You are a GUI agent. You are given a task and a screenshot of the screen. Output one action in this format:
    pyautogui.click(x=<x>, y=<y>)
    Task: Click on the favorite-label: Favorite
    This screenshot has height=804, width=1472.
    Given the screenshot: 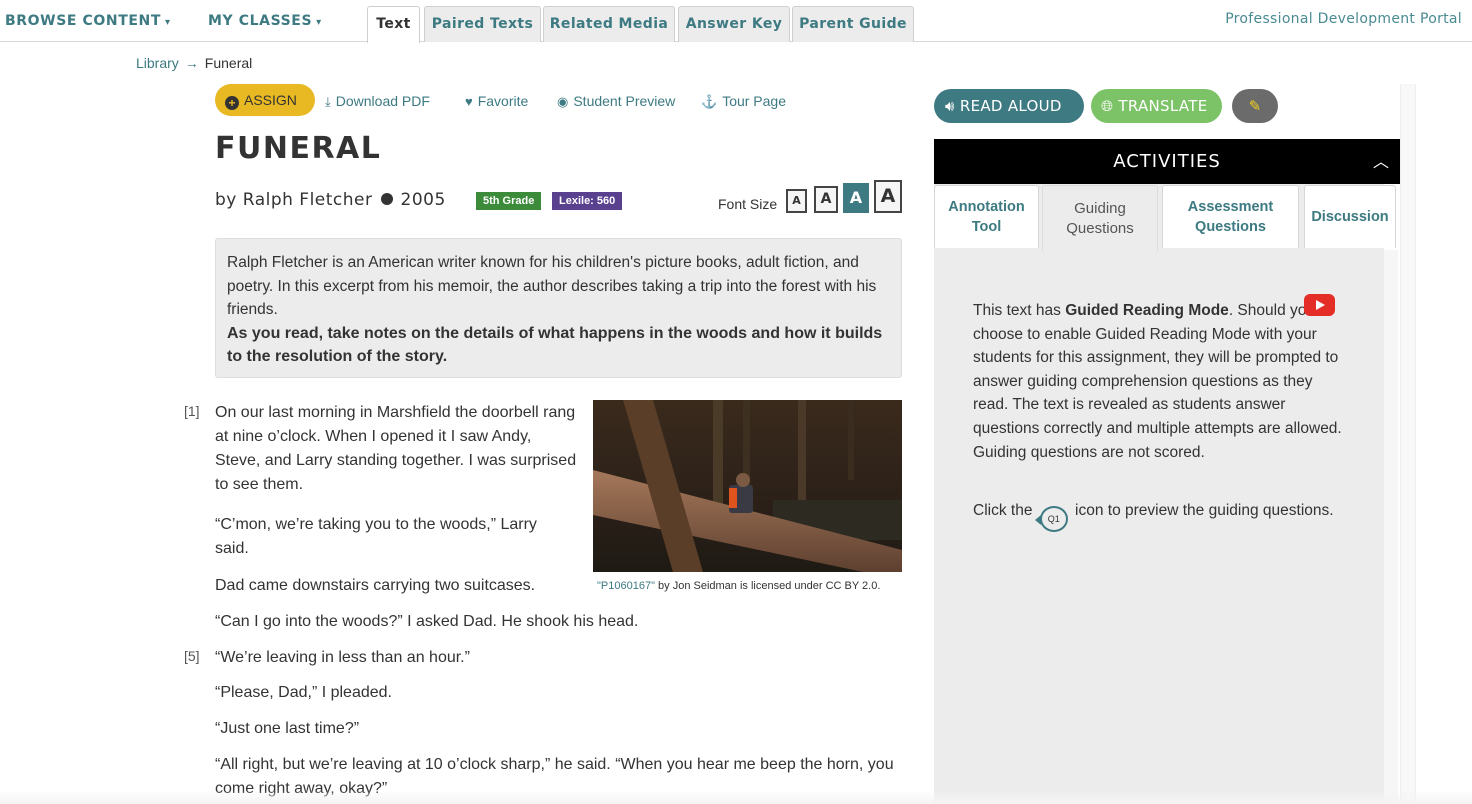 What is the action you would take?
    pyautogui.click(x=503, y=101)
    